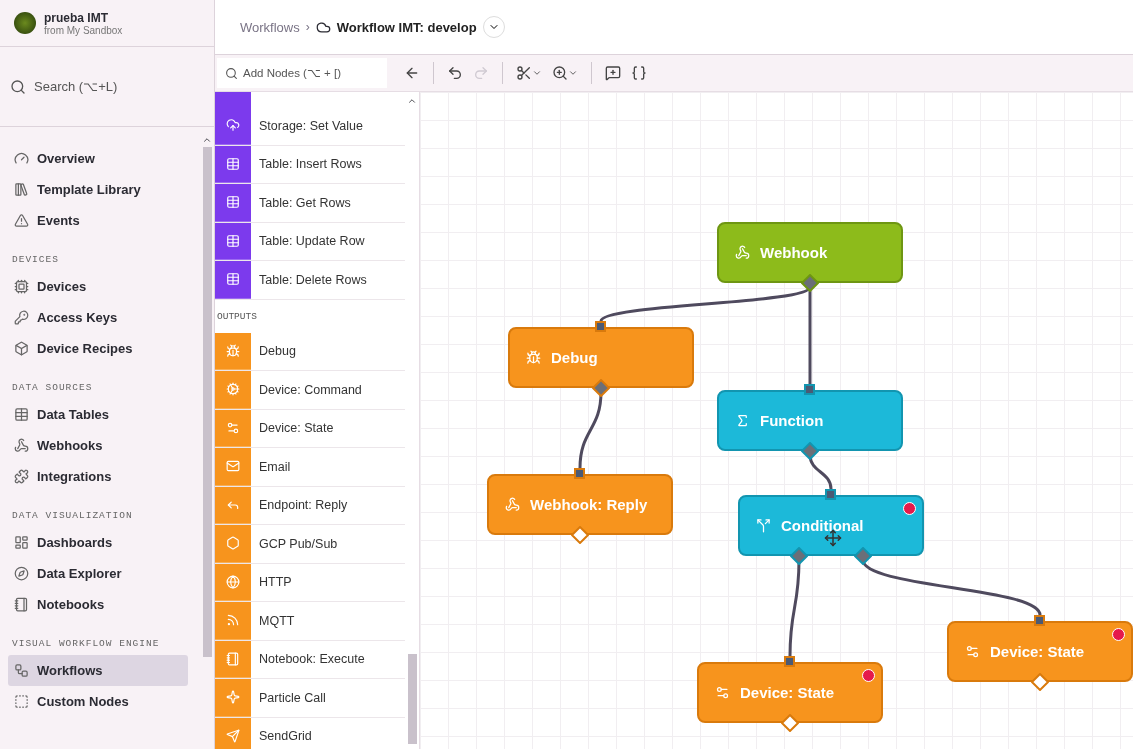 This screenshot has width=1133, height=749. I want to click on palette-heading: OUTPUTS, so click(237, 316).